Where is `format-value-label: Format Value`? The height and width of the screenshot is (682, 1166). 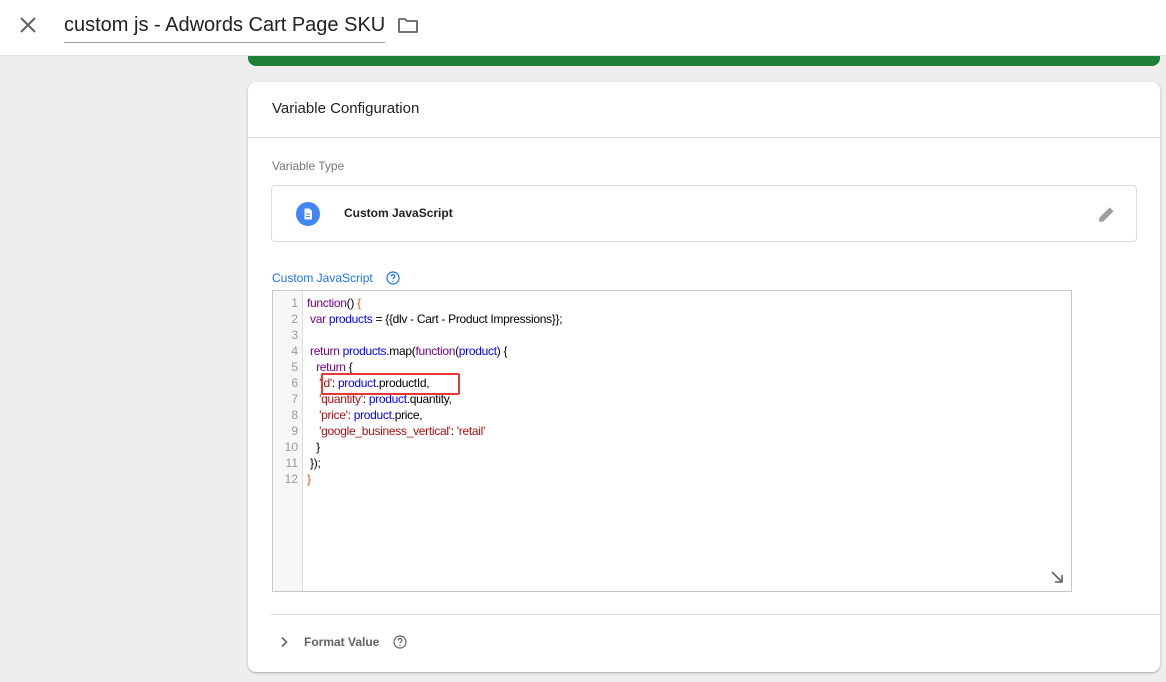
format-value-label: Format Value is located at coordinates (342, 642).